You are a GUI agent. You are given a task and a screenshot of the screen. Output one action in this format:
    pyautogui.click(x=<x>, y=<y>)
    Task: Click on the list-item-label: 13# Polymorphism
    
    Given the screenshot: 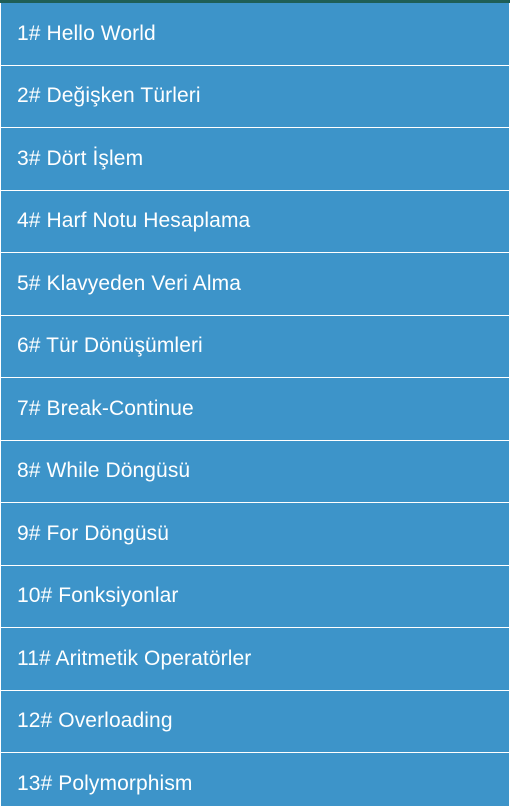 What is the action you would take?
    pyautogui.click(x=105, y=783)
    